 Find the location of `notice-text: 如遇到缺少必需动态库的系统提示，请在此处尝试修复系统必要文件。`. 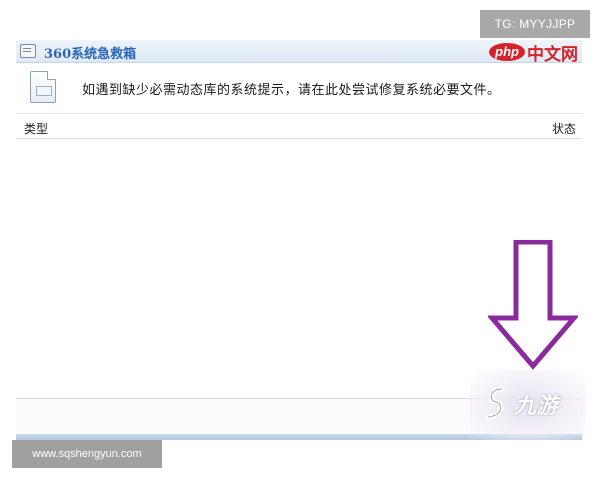

notice-text: 如遇到缺少必需动态库的系统提示，请在此处尝试修复系统必要文件。 is located at coordinates (291, 90).